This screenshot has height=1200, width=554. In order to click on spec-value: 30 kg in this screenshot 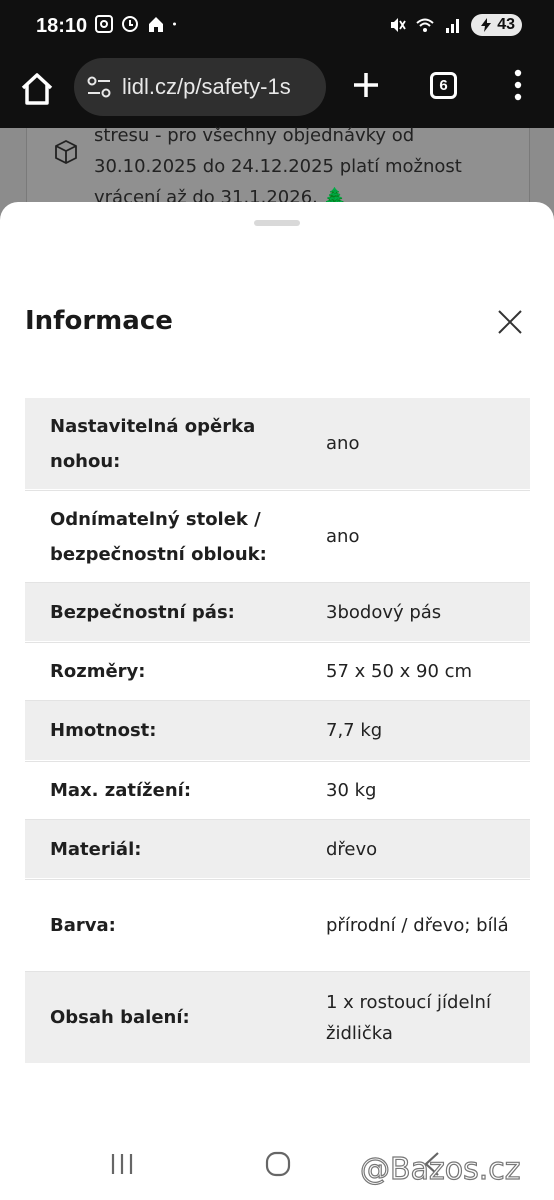, I will do `click(351, 790)`.